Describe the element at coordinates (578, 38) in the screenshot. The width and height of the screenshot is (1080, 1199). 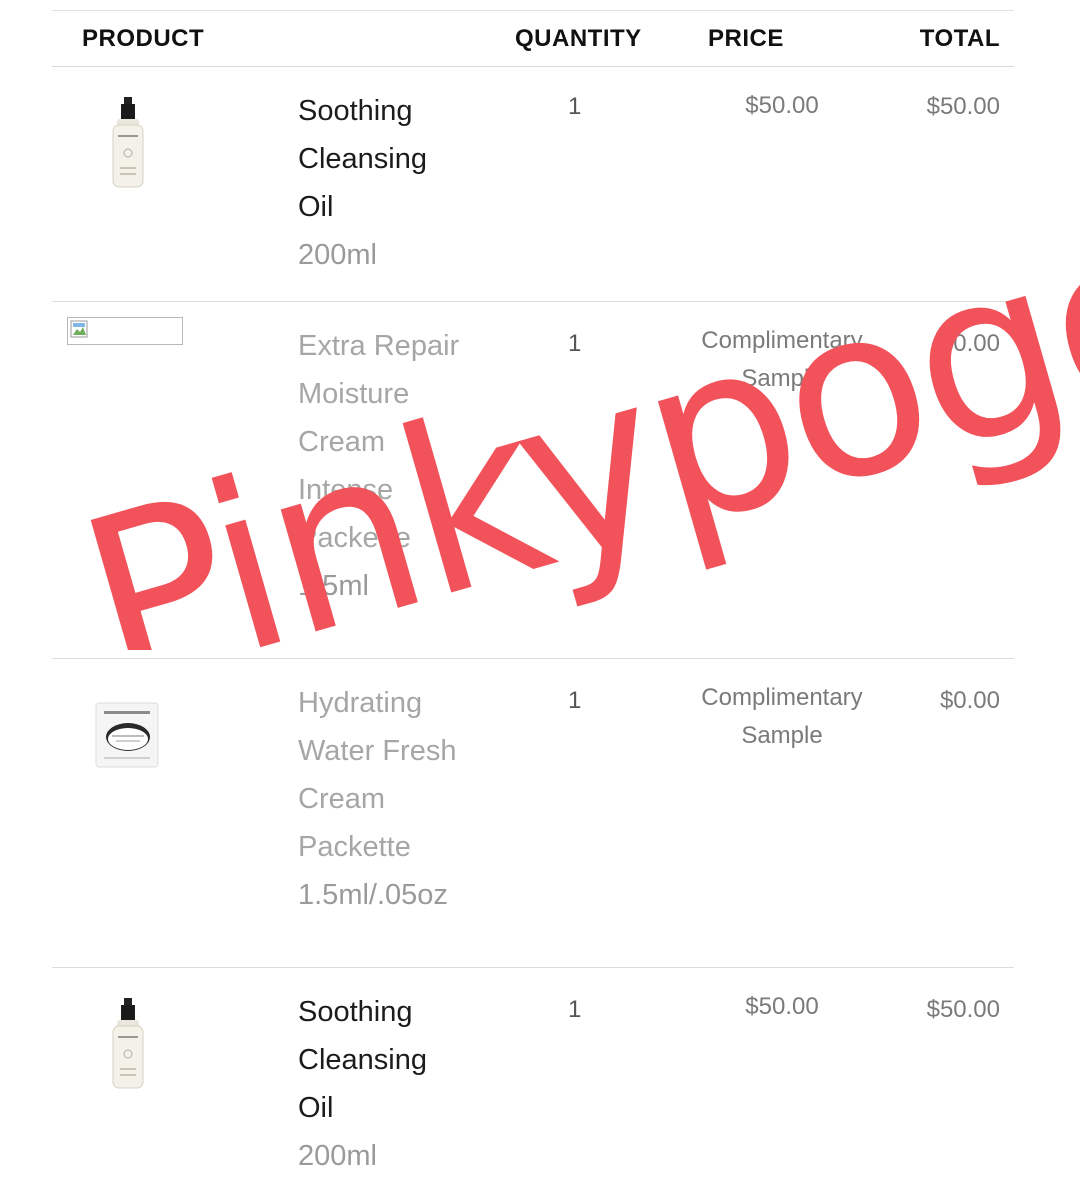
I see `header-quantity: QUANTITY` at that location.